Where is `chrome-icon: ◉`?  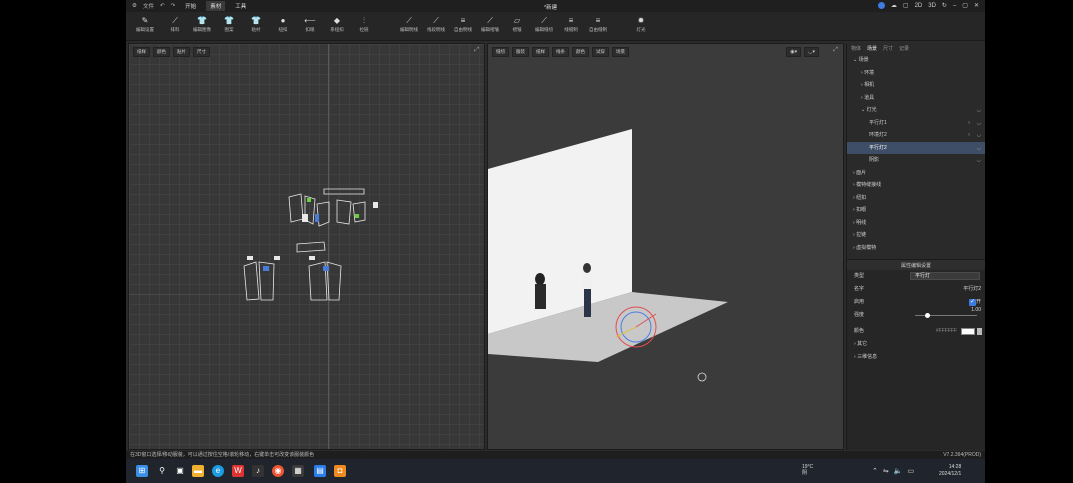 chrome-icon: ◉ is located at coordinates (278, 471).